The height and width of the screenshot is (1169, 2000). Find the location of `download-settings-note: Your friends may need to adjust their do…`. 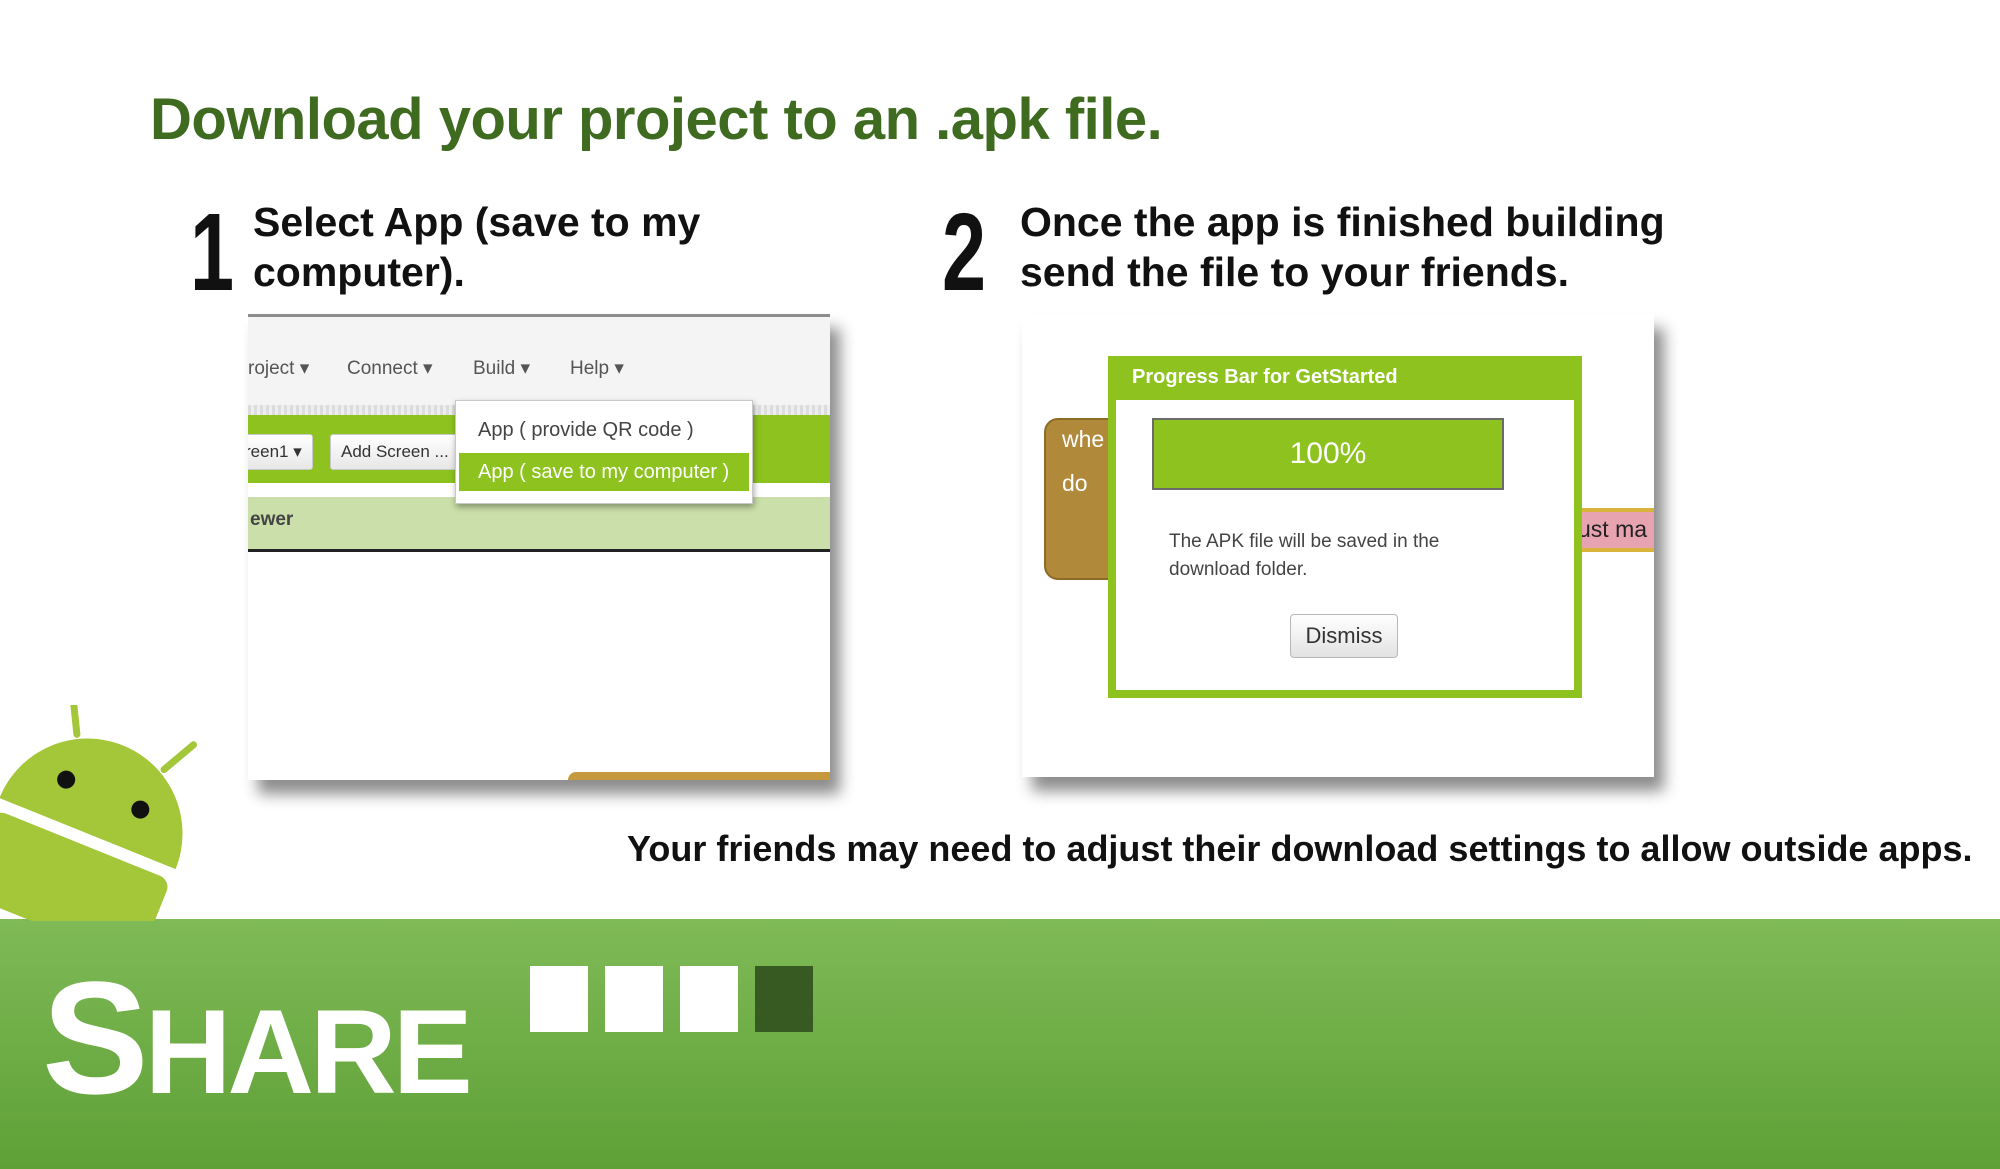

download-settings-note: Your friends may need to adjust their do… is located at coordinates (1300, 848).